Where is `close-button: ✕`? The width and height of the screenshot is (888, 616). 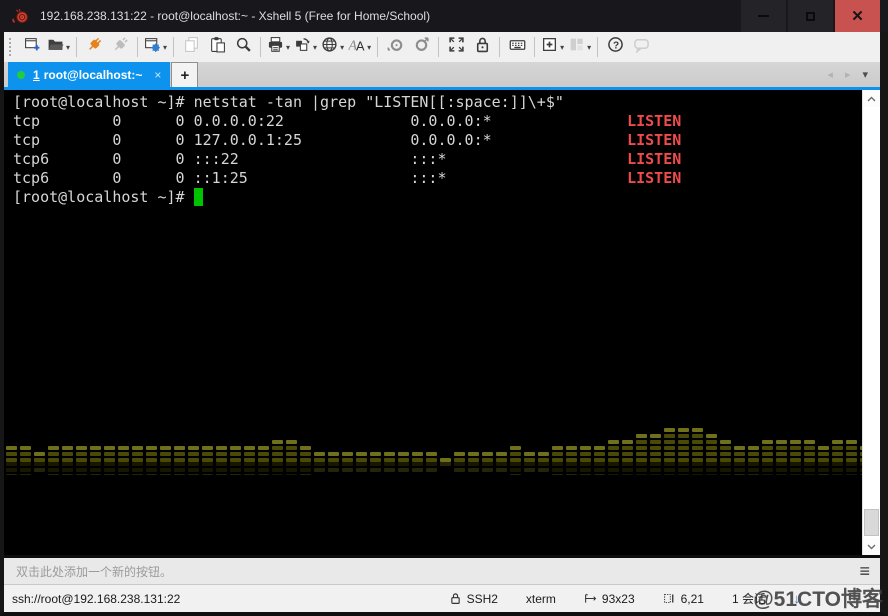
close-button: ✕ is located at coordinates (857, 16).